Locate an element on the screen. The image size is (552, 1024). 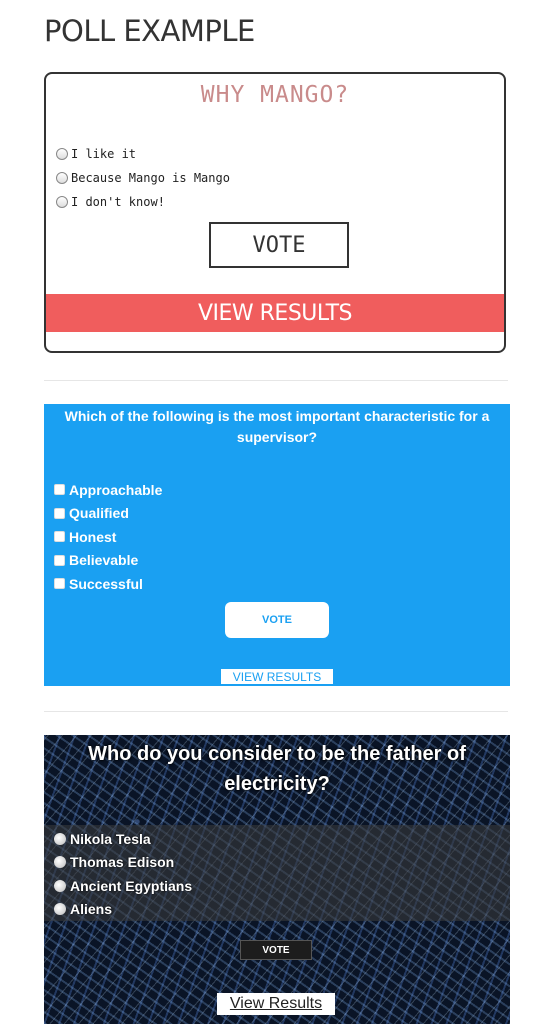
poll-option: Qualified is located at coordinates (108, 514).